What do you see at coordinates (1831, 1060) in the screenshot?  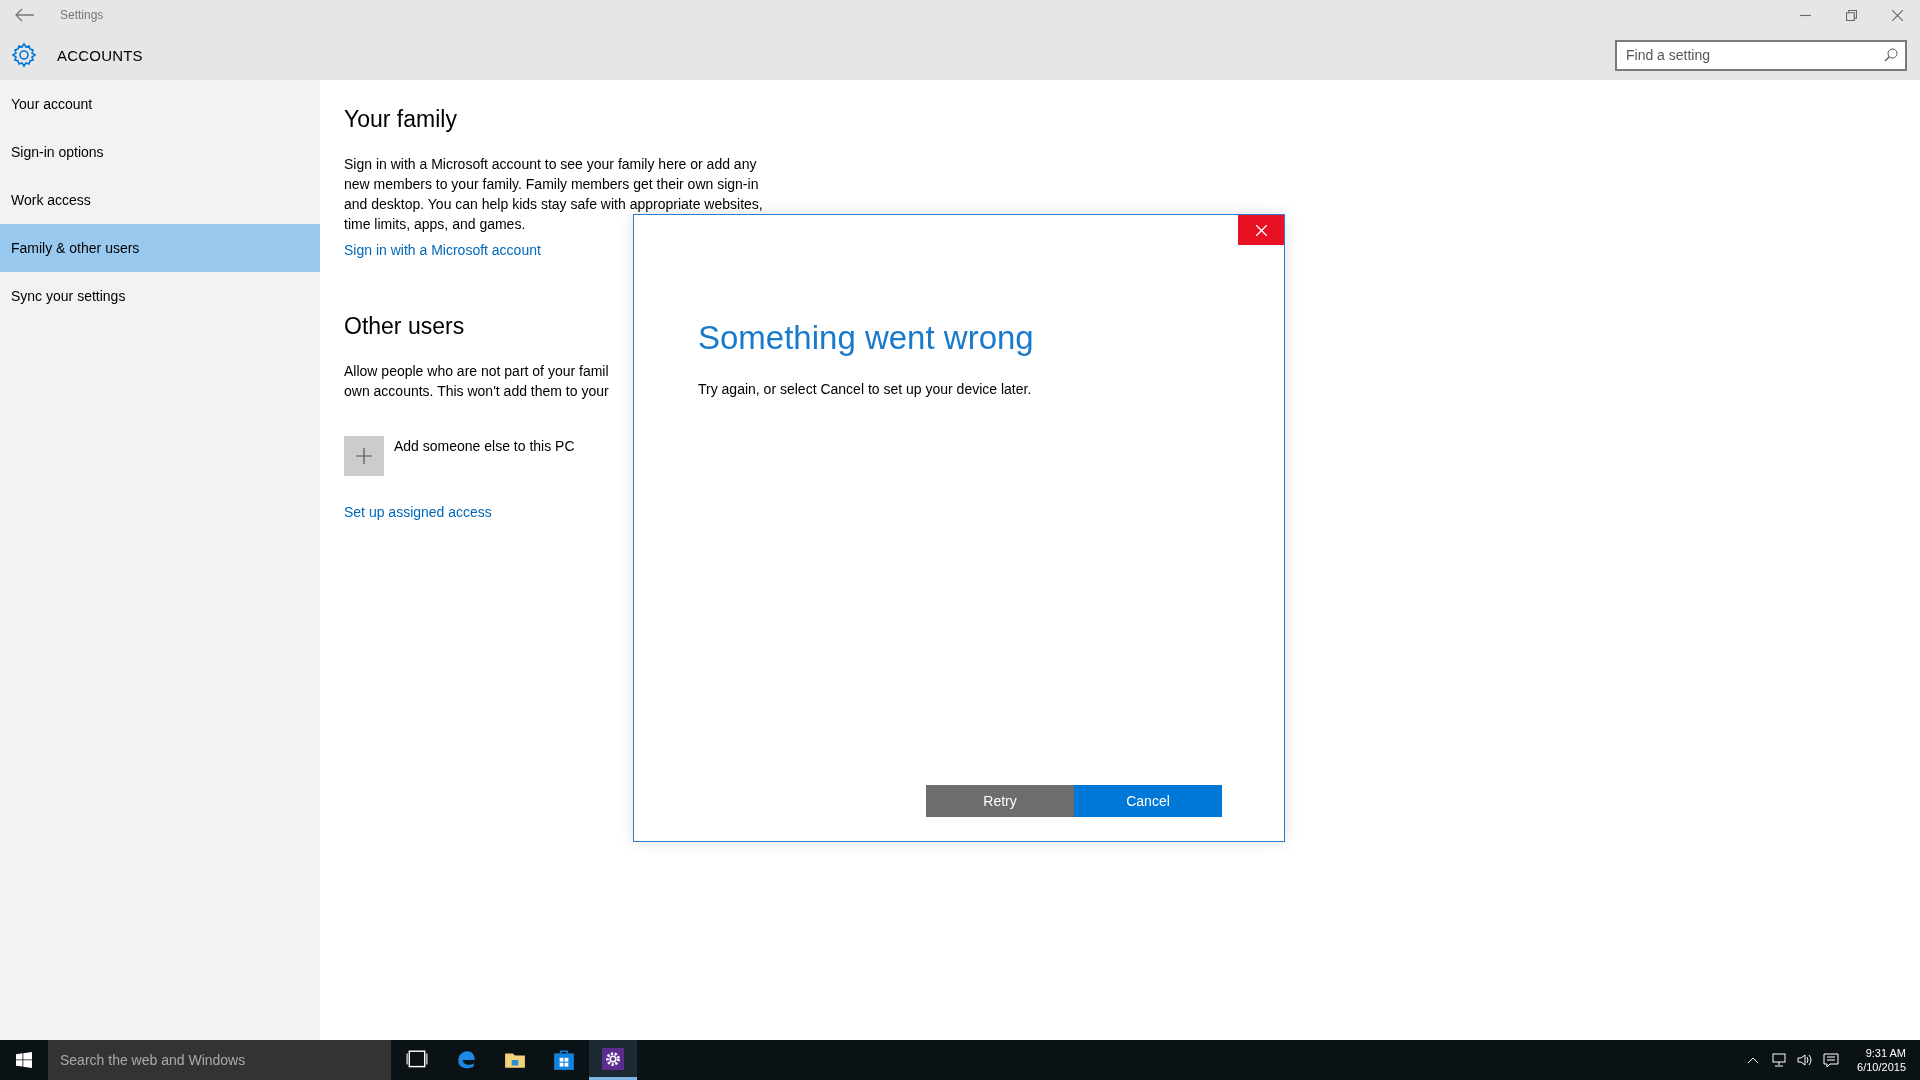 I see `message-icon` at bounding box center [1831, 1060].